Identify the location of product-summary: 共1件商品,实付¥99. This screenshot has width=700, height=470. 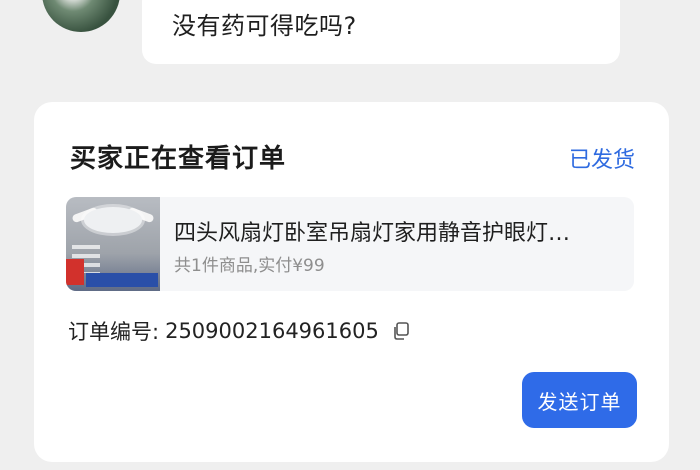
(249, 266).